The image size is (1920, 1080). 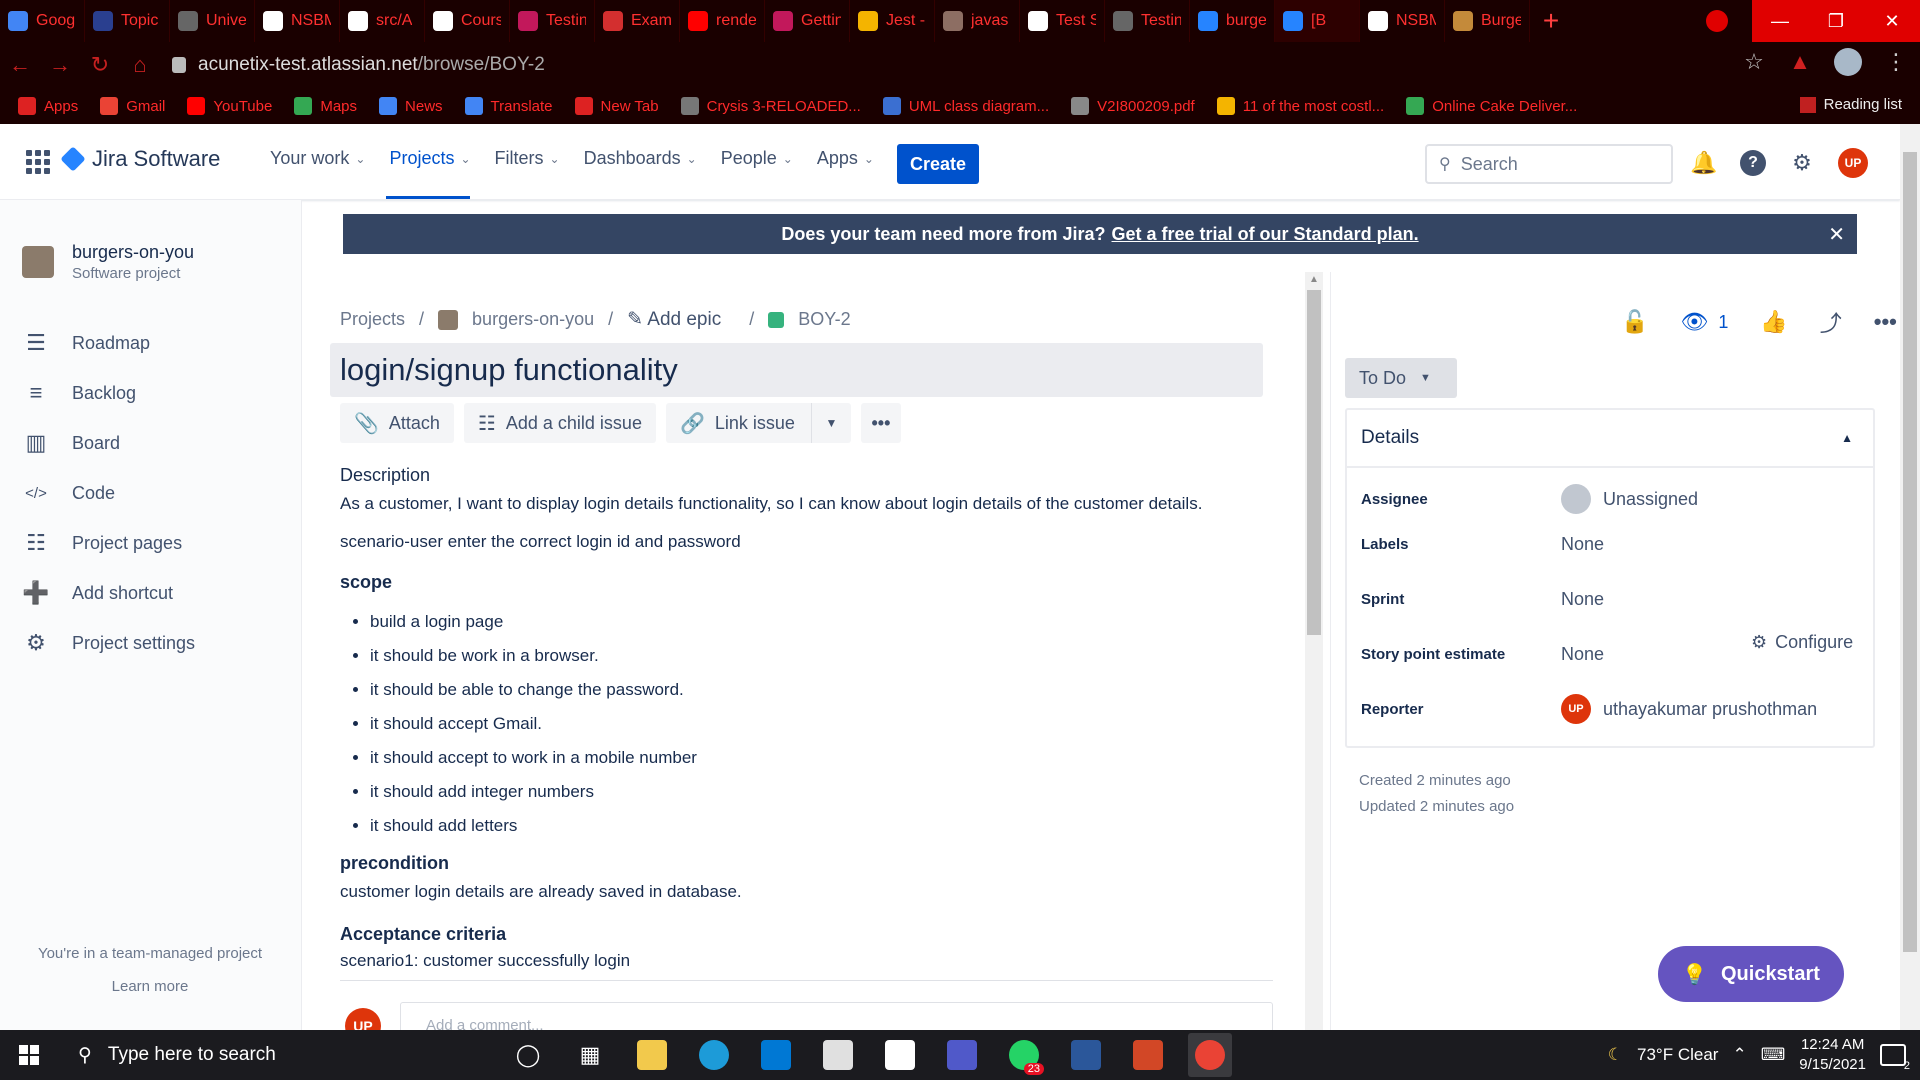 What do you see at coordinates (20, 65) in the screenshot?
I see `back-icon: ←` at bounding box center [20, 65].